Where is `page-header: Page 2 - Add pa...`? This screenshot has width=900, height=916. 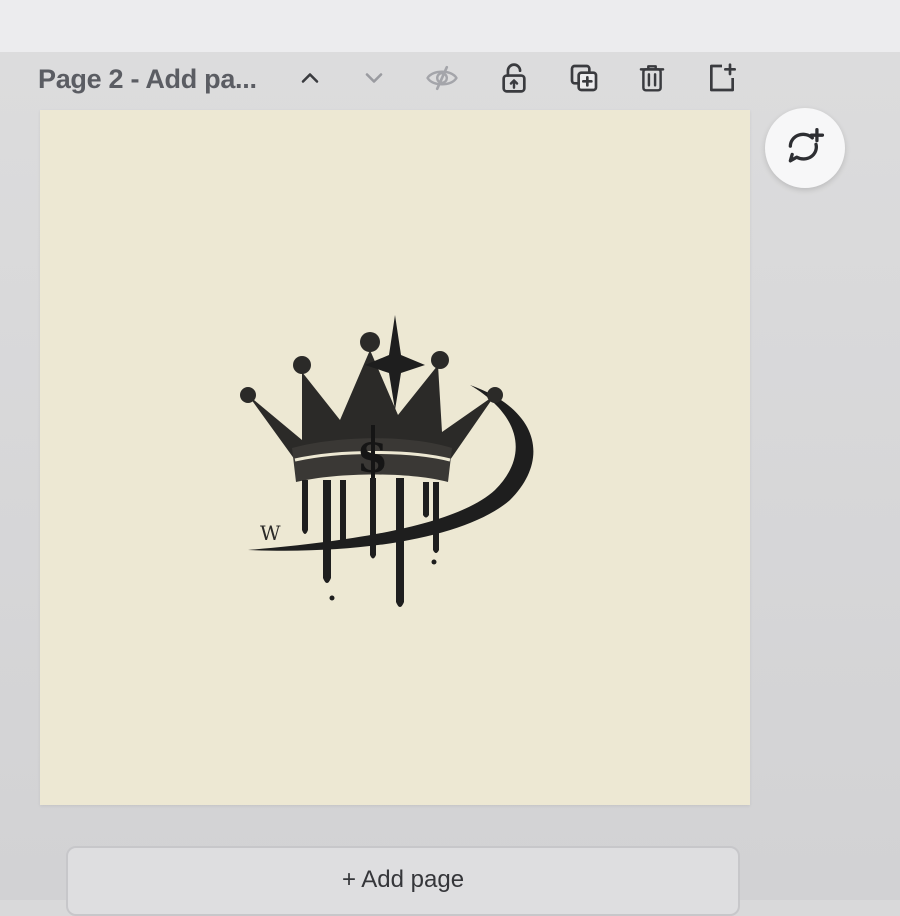 page-header: Page 2 - Add pa... is located at coordinates (398, 79).